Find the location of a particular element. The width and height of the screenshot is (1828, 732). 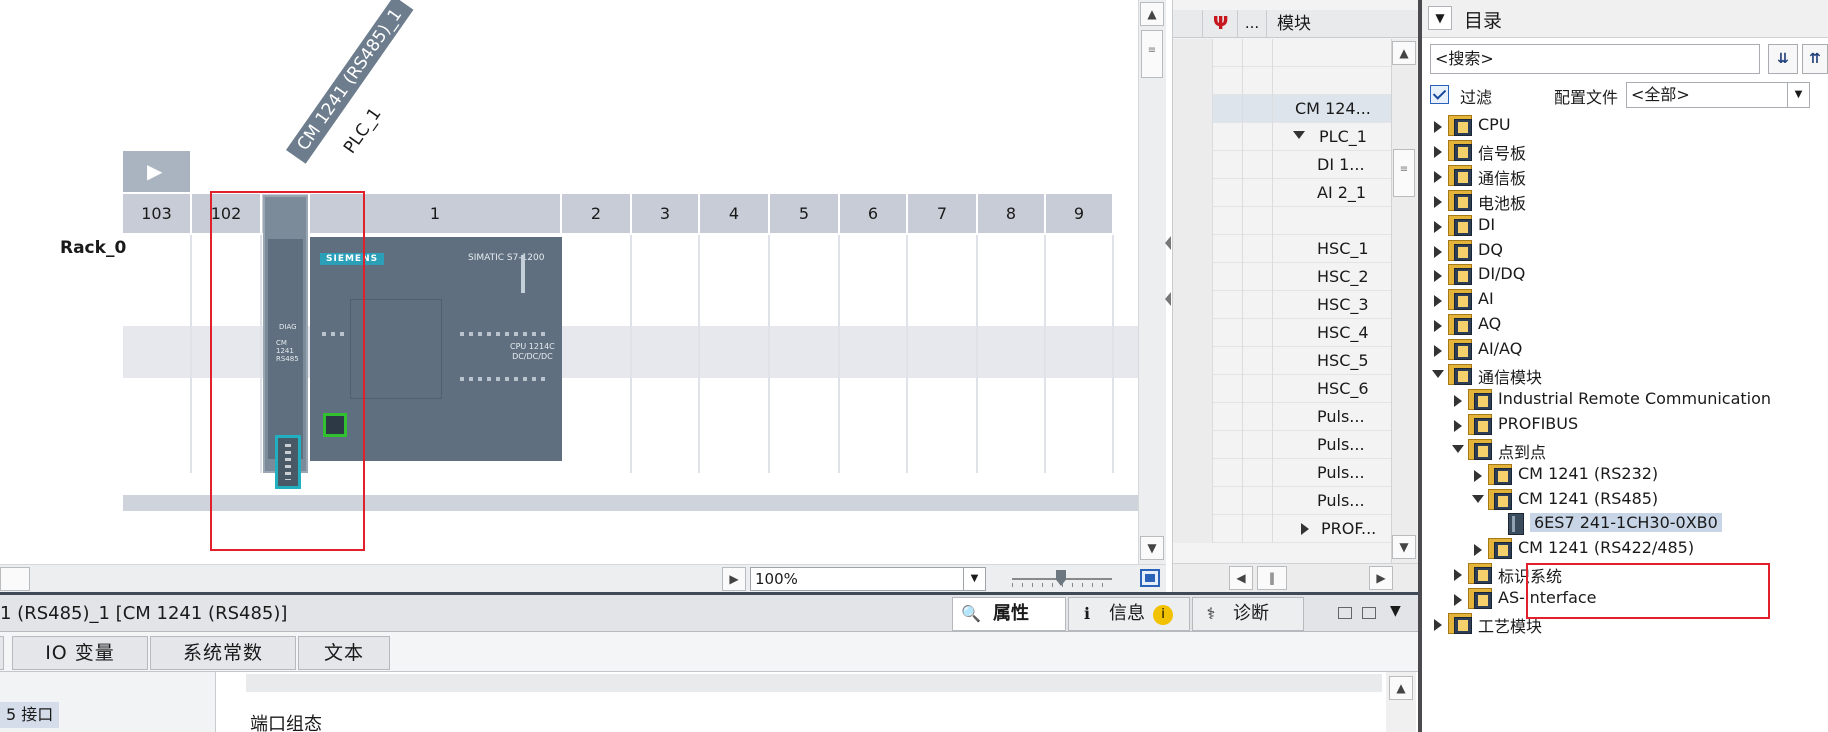

hscroll-thumb: ‖ is located at coordinates (1272, 578).